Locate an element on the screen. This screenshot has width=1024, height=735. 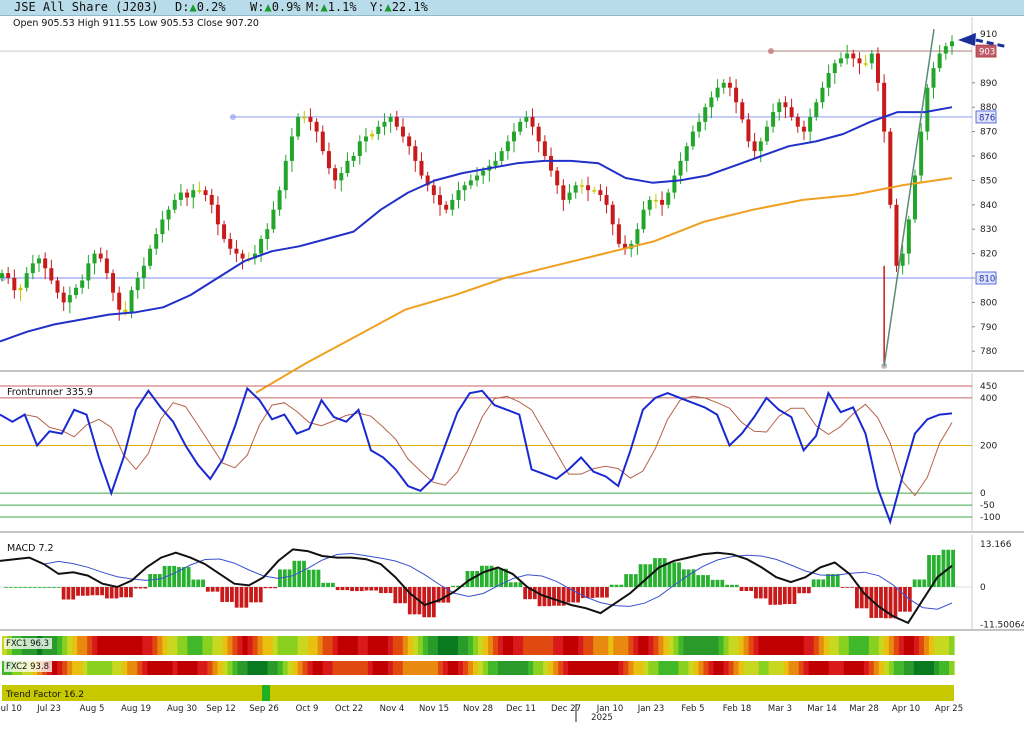
price-tick-label: 910 is located at coordinates (988, 35).